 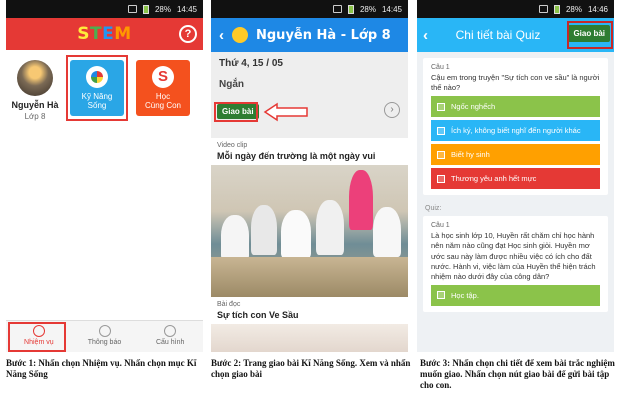 What do you see at coordinates (104, 342) in the screenshot?
I see `nav-notifications-label: Thông báo` at bounding box center [104, 342].